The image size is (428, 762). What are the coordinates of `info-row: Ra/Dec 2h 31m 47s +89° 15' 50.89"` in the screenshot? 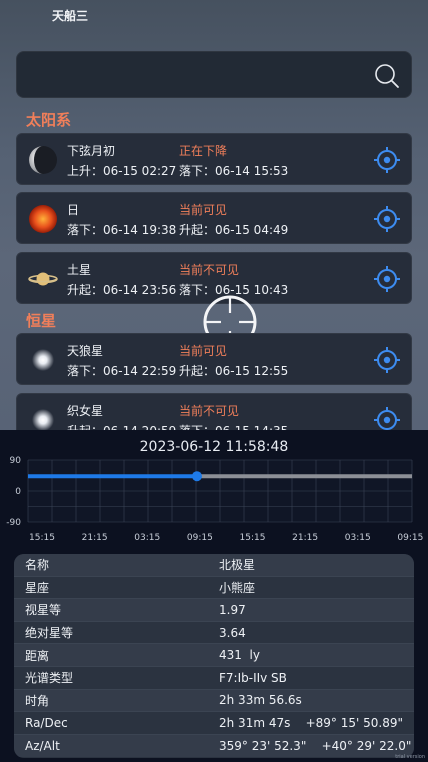 It's located at (214, 723).